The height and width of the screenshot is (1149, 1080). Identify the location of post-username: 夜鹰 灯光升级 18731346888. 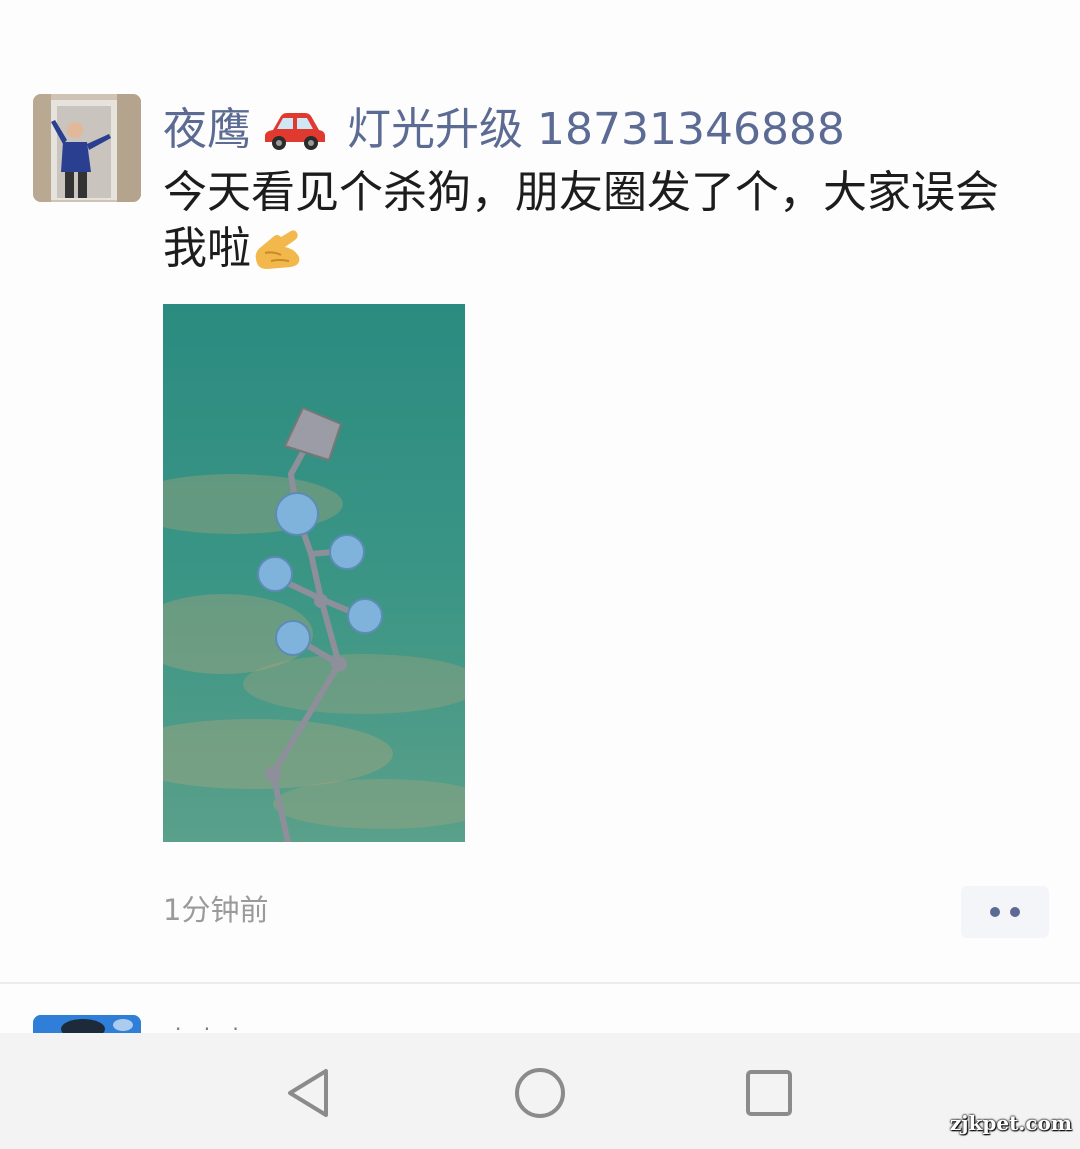
(504, 130).